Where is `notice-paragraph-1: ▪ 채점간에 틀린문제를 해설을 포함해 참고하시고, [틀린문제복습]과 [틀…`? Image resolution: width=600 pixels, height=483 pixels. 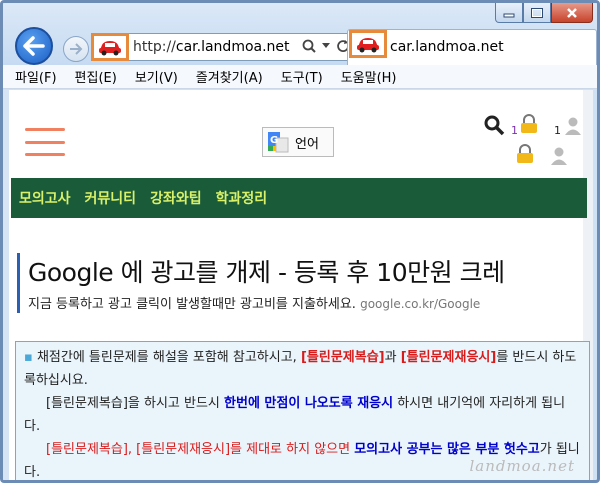 notice-paragraph-1: ▪ 채점간에 틀린문제를 해설을 포함해 참고하시고, [틀린문제복습]과 [틀… is located at coordinates (302, 369).